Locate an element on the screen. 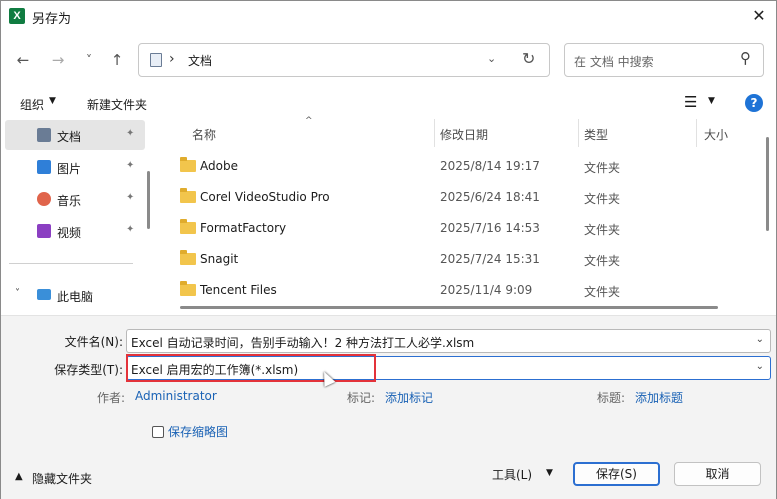 The image size is (777, 499). save-thumbnail-checkbox is located at coordinates (158, 432).